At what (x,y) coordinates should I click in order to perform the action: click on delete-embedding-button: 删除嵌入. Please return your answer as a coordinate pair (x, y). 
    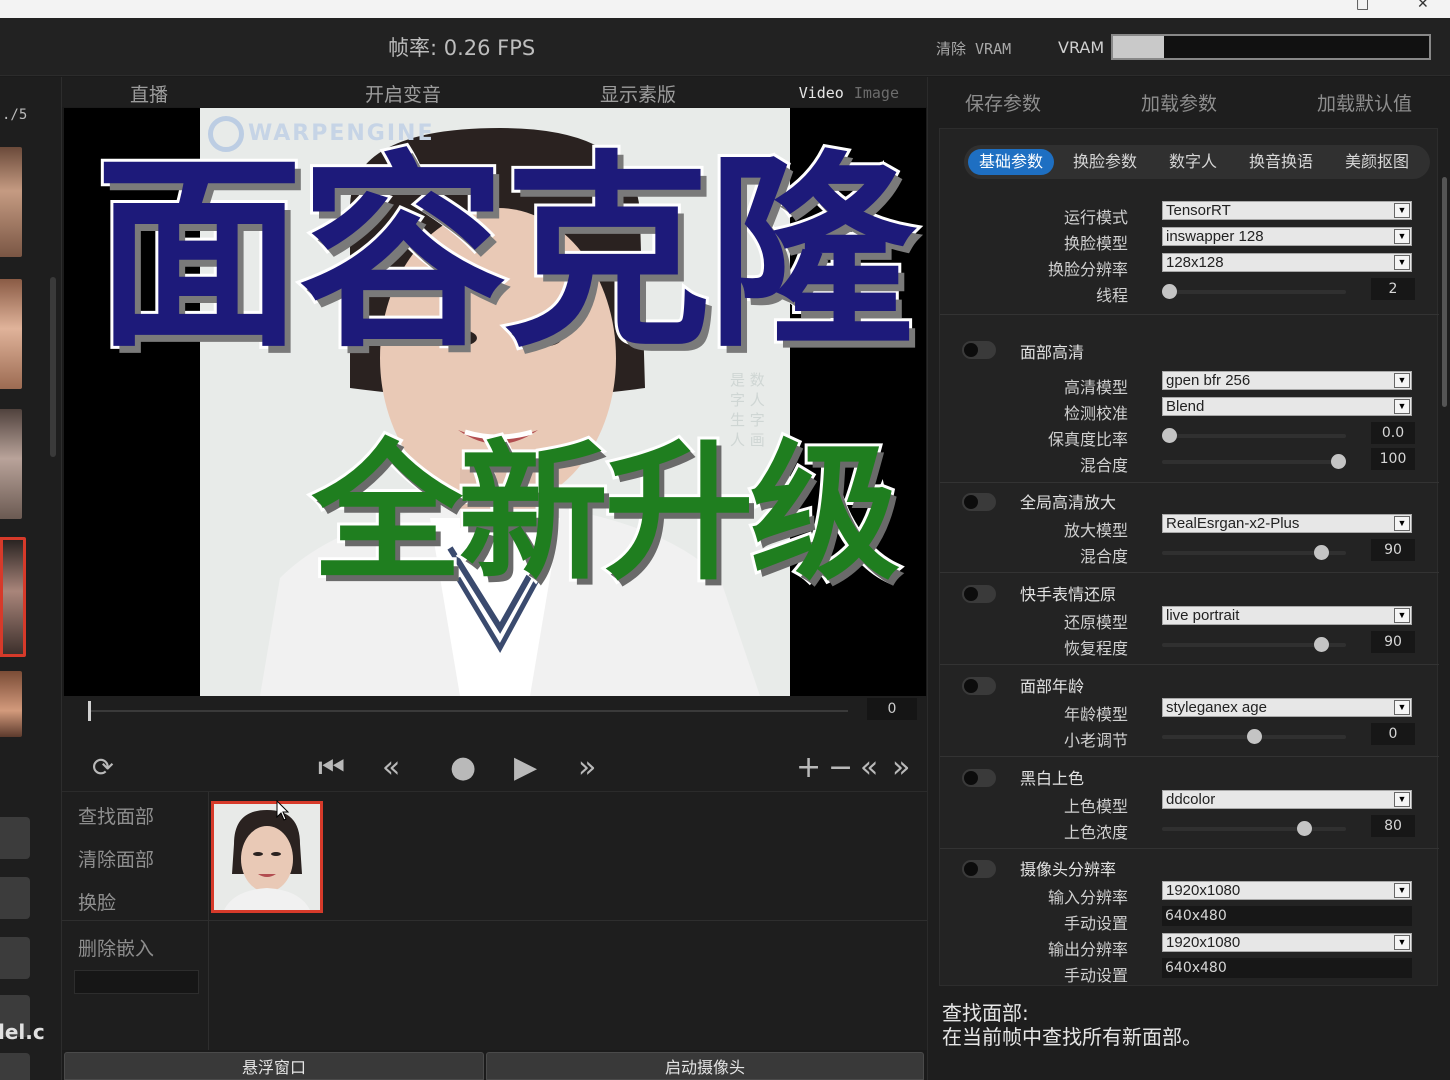
    Looking at the image, I should click on (116, 947).